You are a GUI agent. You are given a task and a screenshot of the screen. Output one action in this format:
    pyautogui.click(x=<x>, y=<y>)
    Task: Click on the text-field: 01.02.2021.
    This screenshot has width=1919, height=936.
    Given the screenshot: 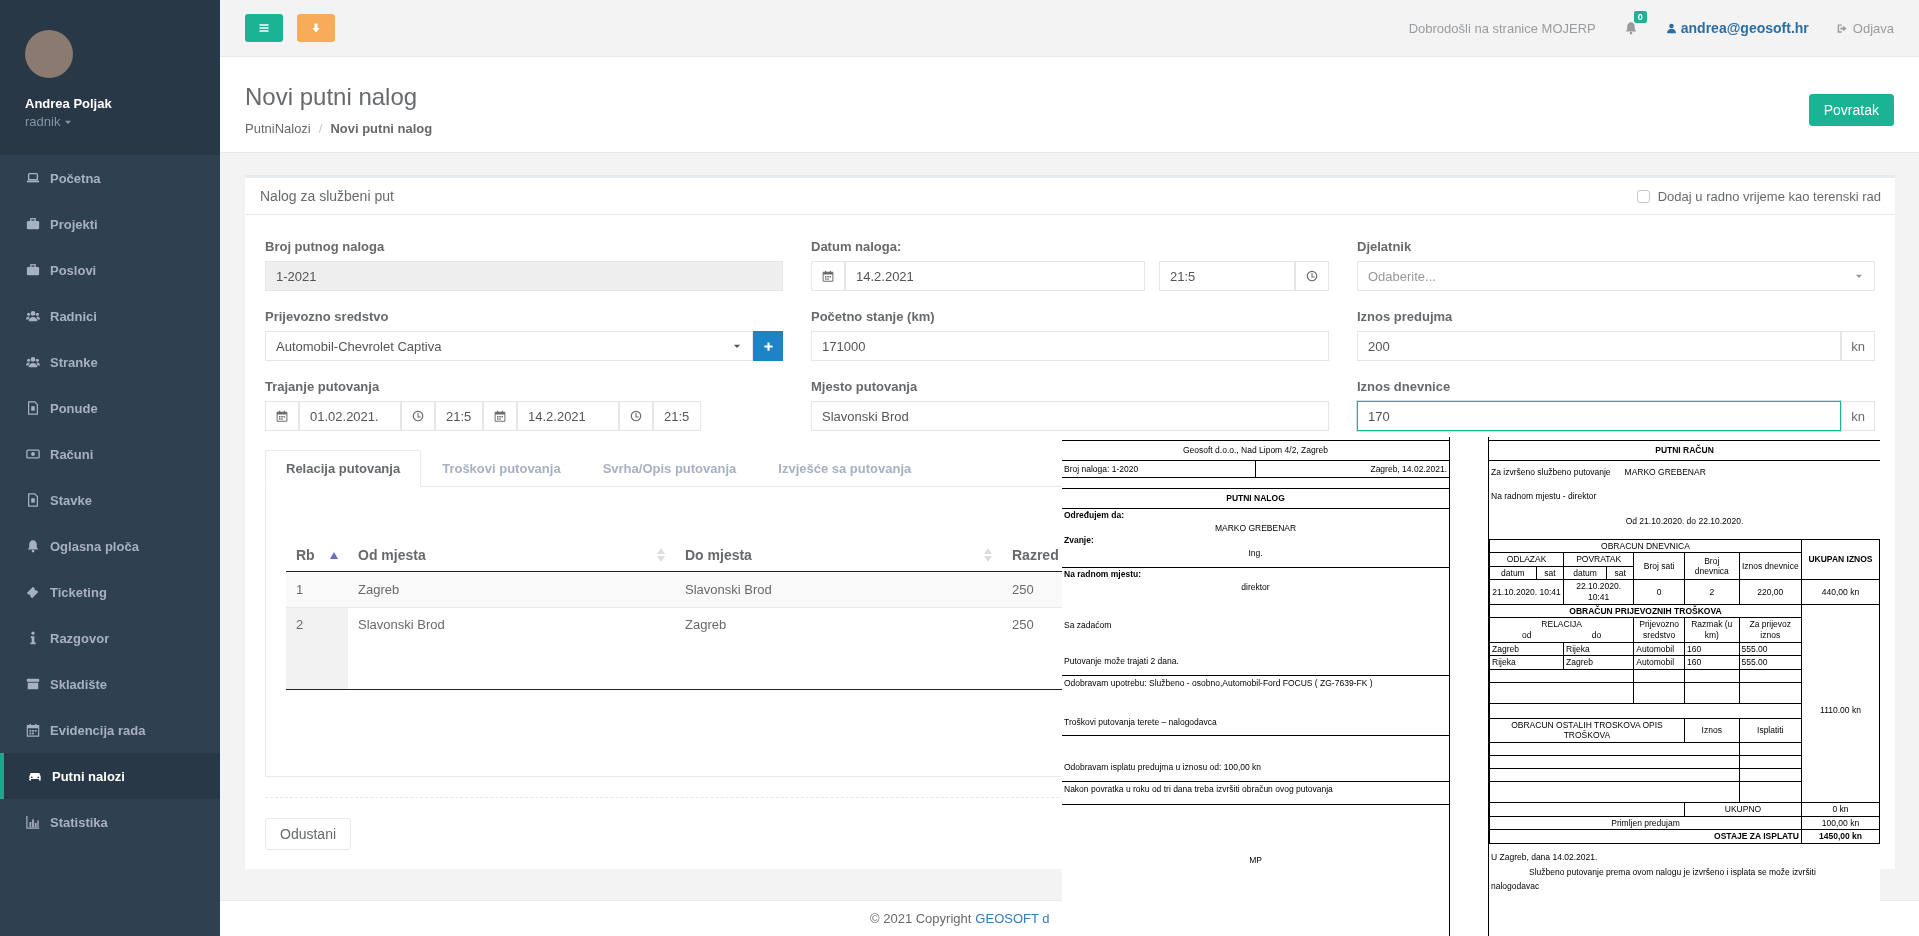 What is the action you would take?
    pyautogui.click(x=350, y=416)
    